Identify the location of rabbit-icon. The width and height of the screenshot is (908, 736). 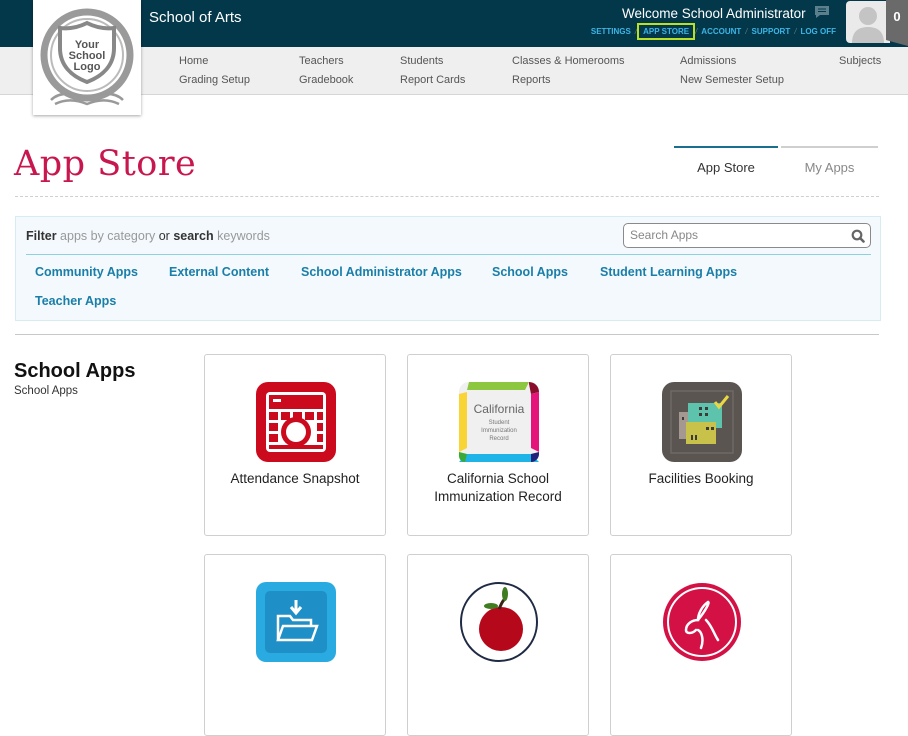
(702, 622).